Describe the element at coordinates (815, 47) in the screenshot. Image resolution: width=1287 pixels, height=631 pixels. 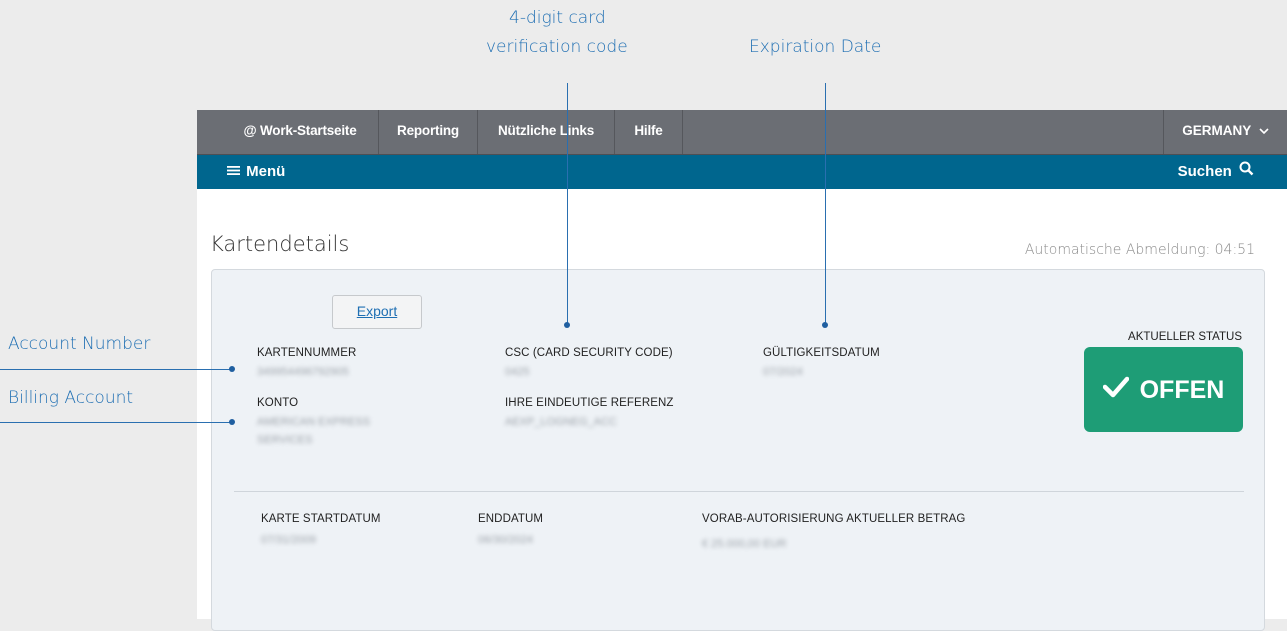
I see `expiration-callout: Expiration Date` at that location.